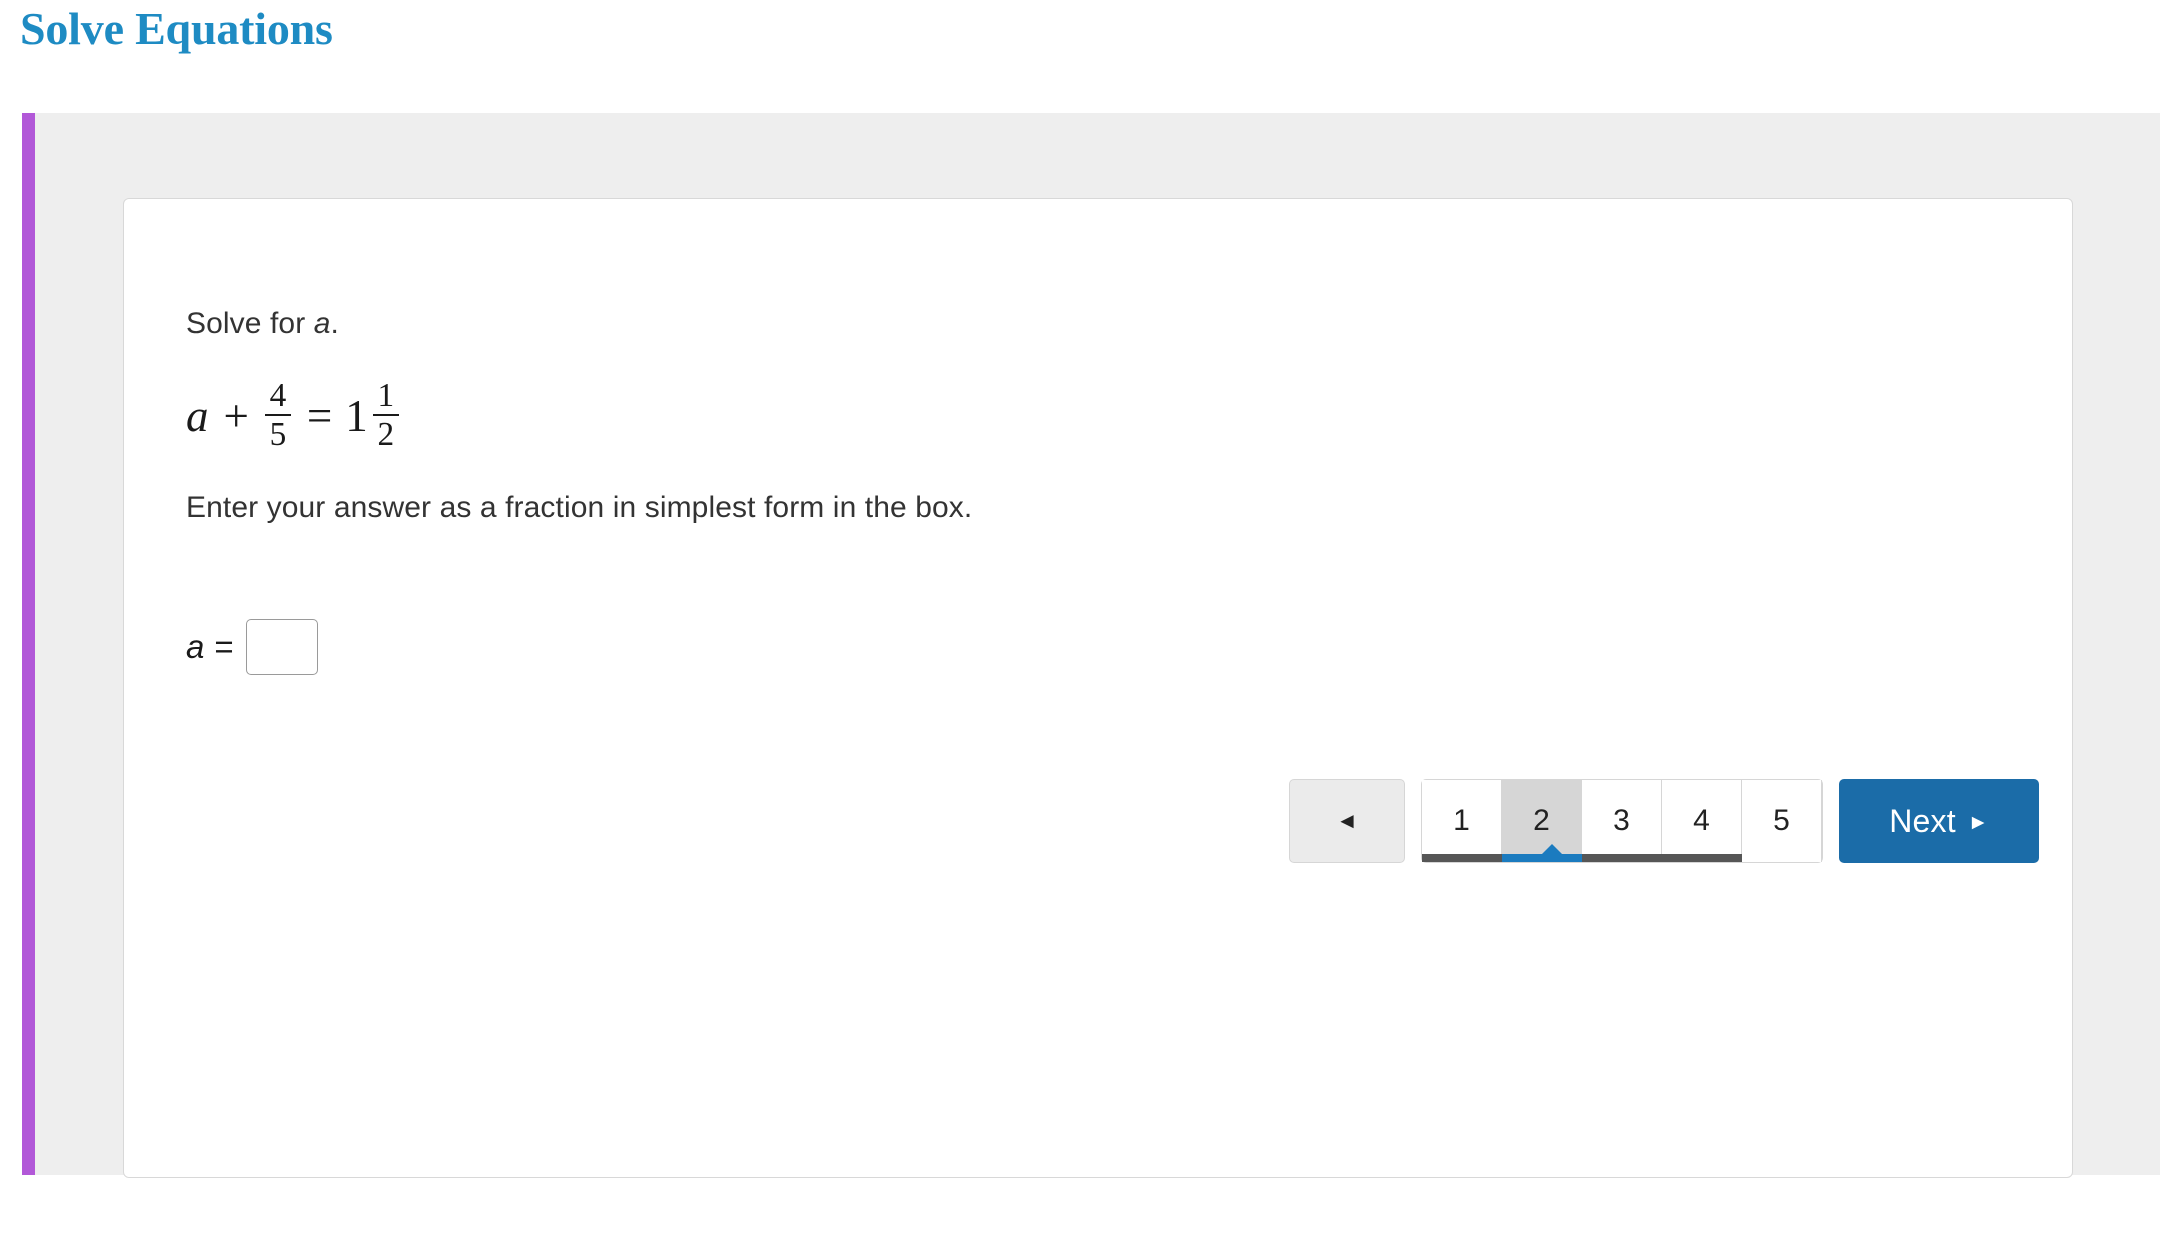 This screenshot has height=1255, width=2160. What do you see at coordinates (1462, 821) in the screenshot?
I see `page-button-1: 1` at bounding box center [1462, 821].